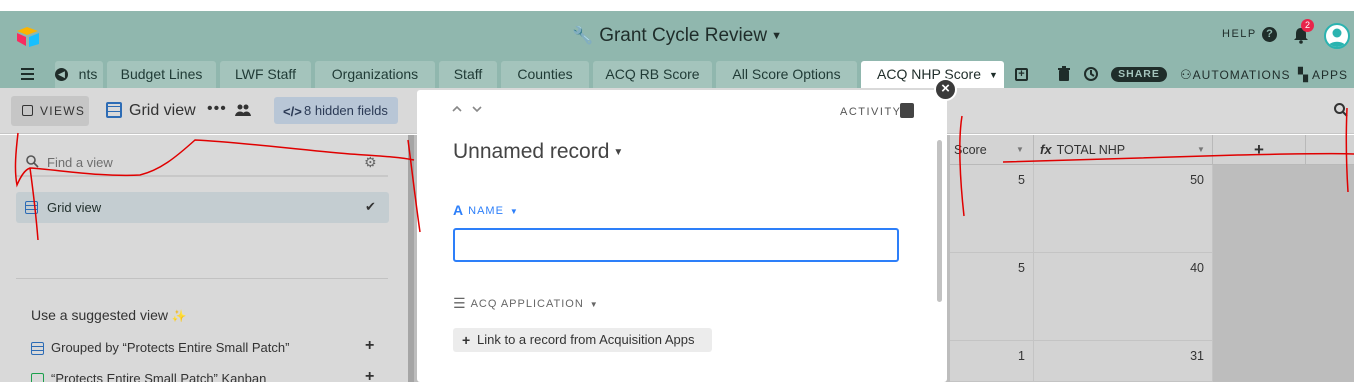  Describe the element at coordinates (1330, 150) in the screenshot. I see `column-header-empty` at that location.